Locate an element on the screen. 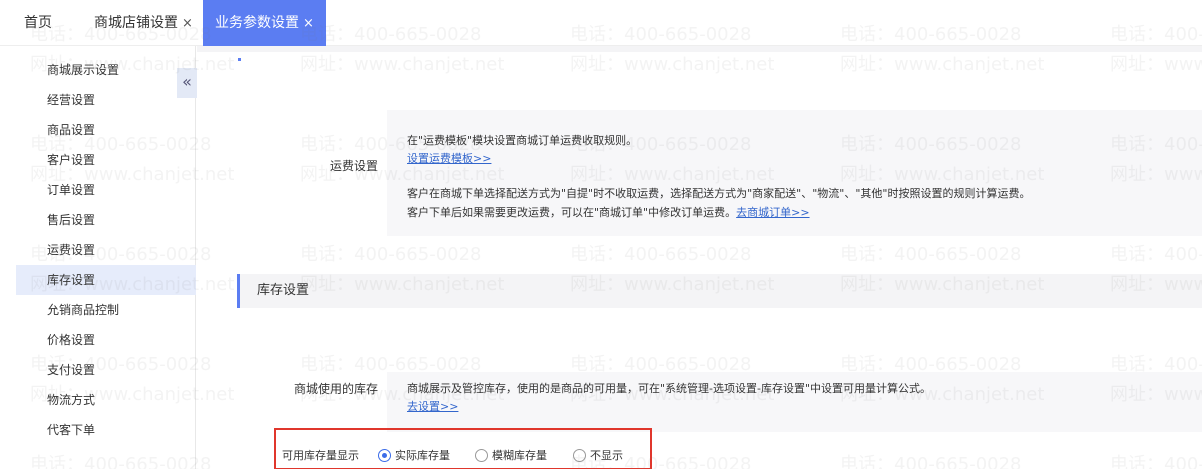 The image size is (1202, 469). sidebar-item-payment: 支付设置 is located at coordinates (106, 370).